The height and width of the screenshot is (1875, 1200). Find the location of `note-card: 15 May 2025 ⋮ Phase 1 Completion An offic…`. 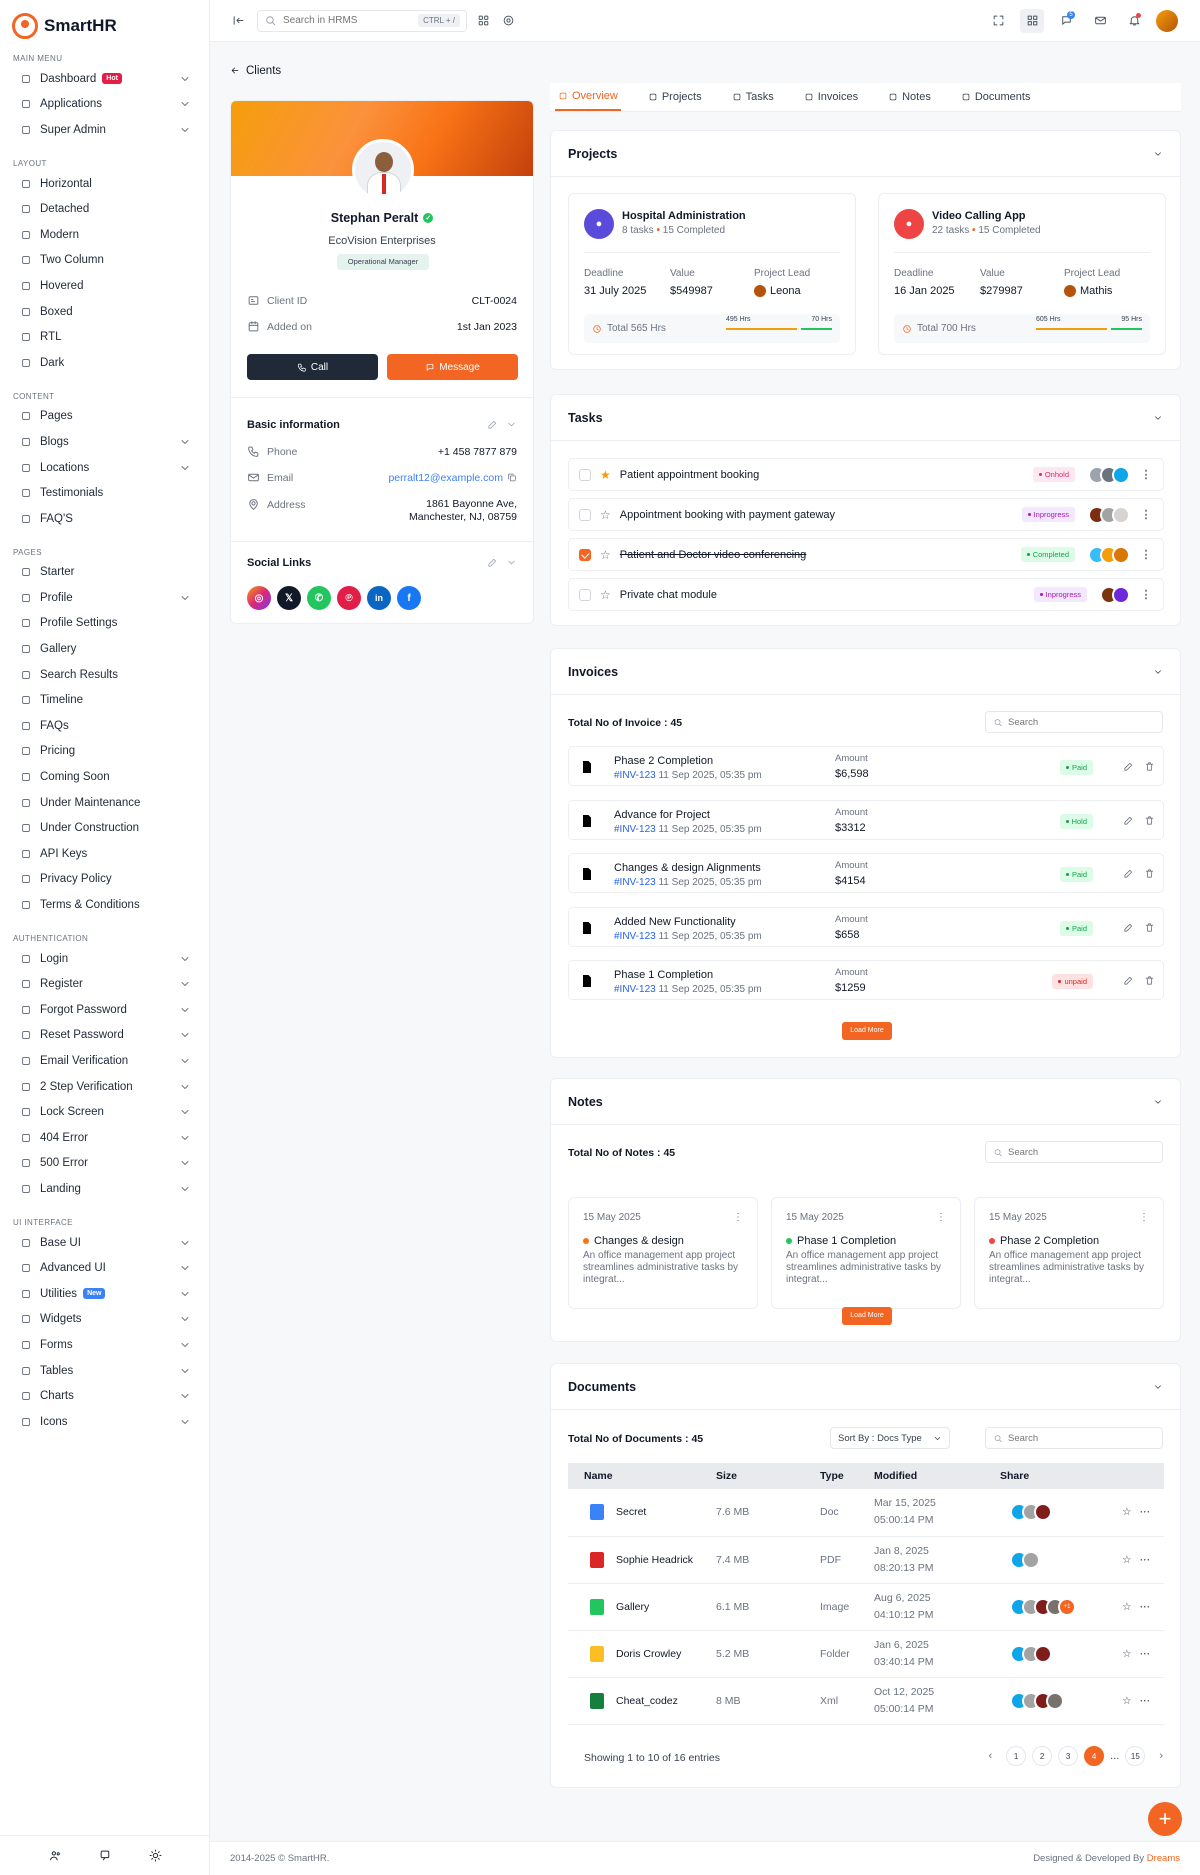

note-card: 15 May 2025 ⋮ Phase 1 Completion An offic… is located at coordinates (866, 1253).